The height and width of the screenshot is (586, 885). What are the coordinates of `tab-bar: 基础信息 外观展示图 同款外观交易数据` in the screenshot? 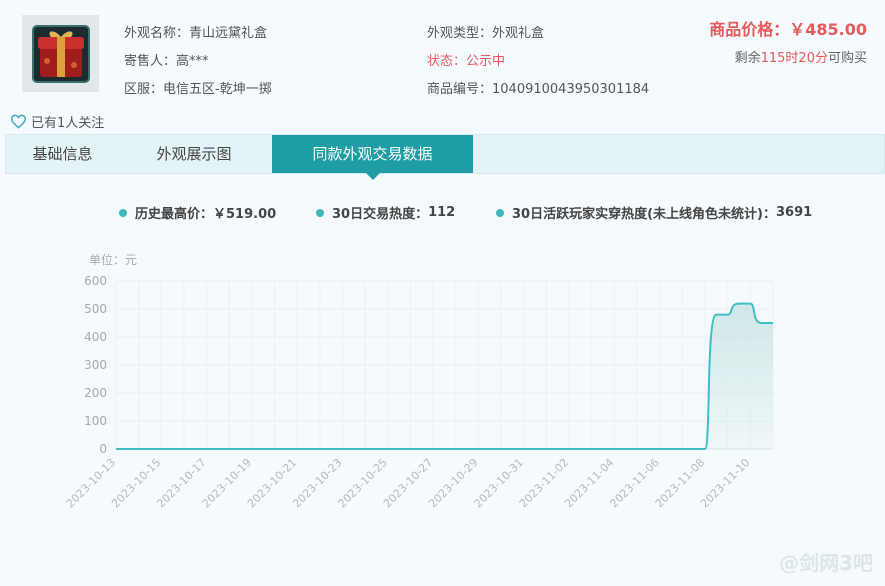 It's located at (445, 157).